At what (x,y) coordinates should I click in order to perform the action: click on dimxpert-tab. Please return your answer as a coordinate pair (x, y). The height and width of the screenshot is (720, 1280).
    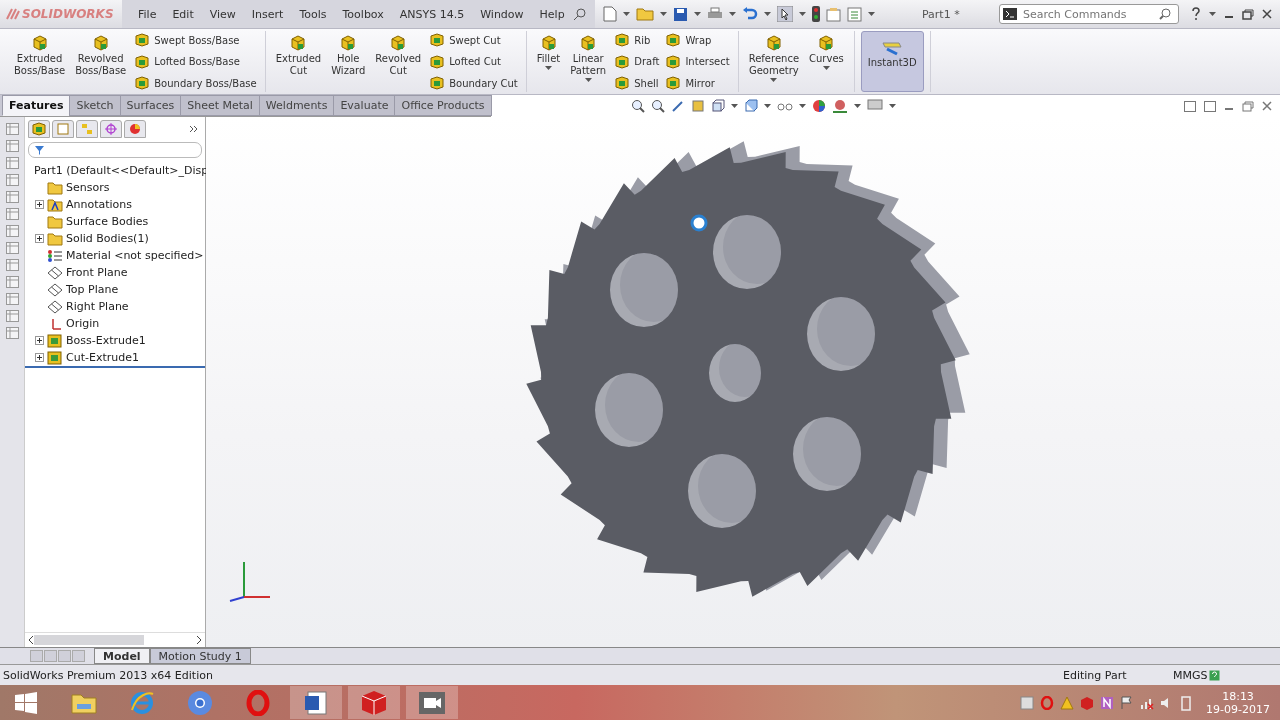
    Looking at the image, I should click on (111, 129).